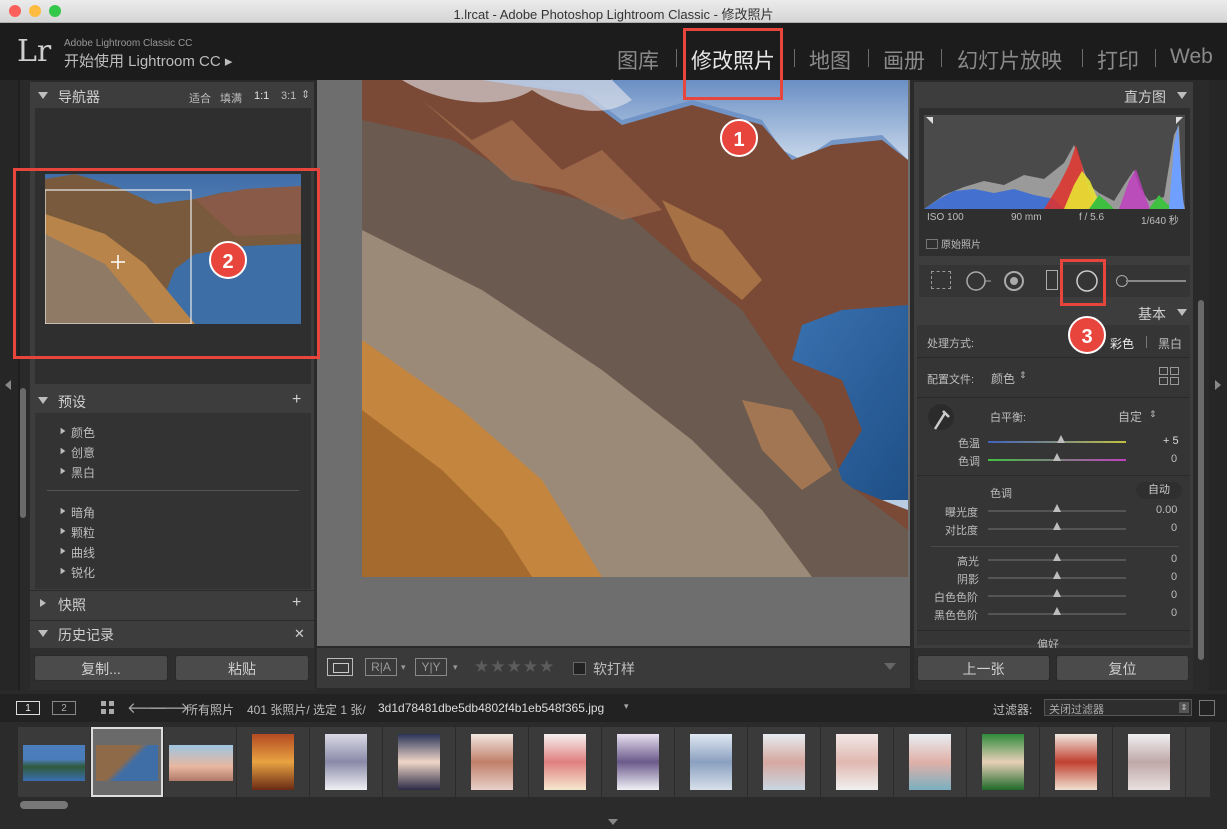  Describe the element at coordinates (1057, 526) in the screenshot. I see `contrast-slider-thumb` at that location.